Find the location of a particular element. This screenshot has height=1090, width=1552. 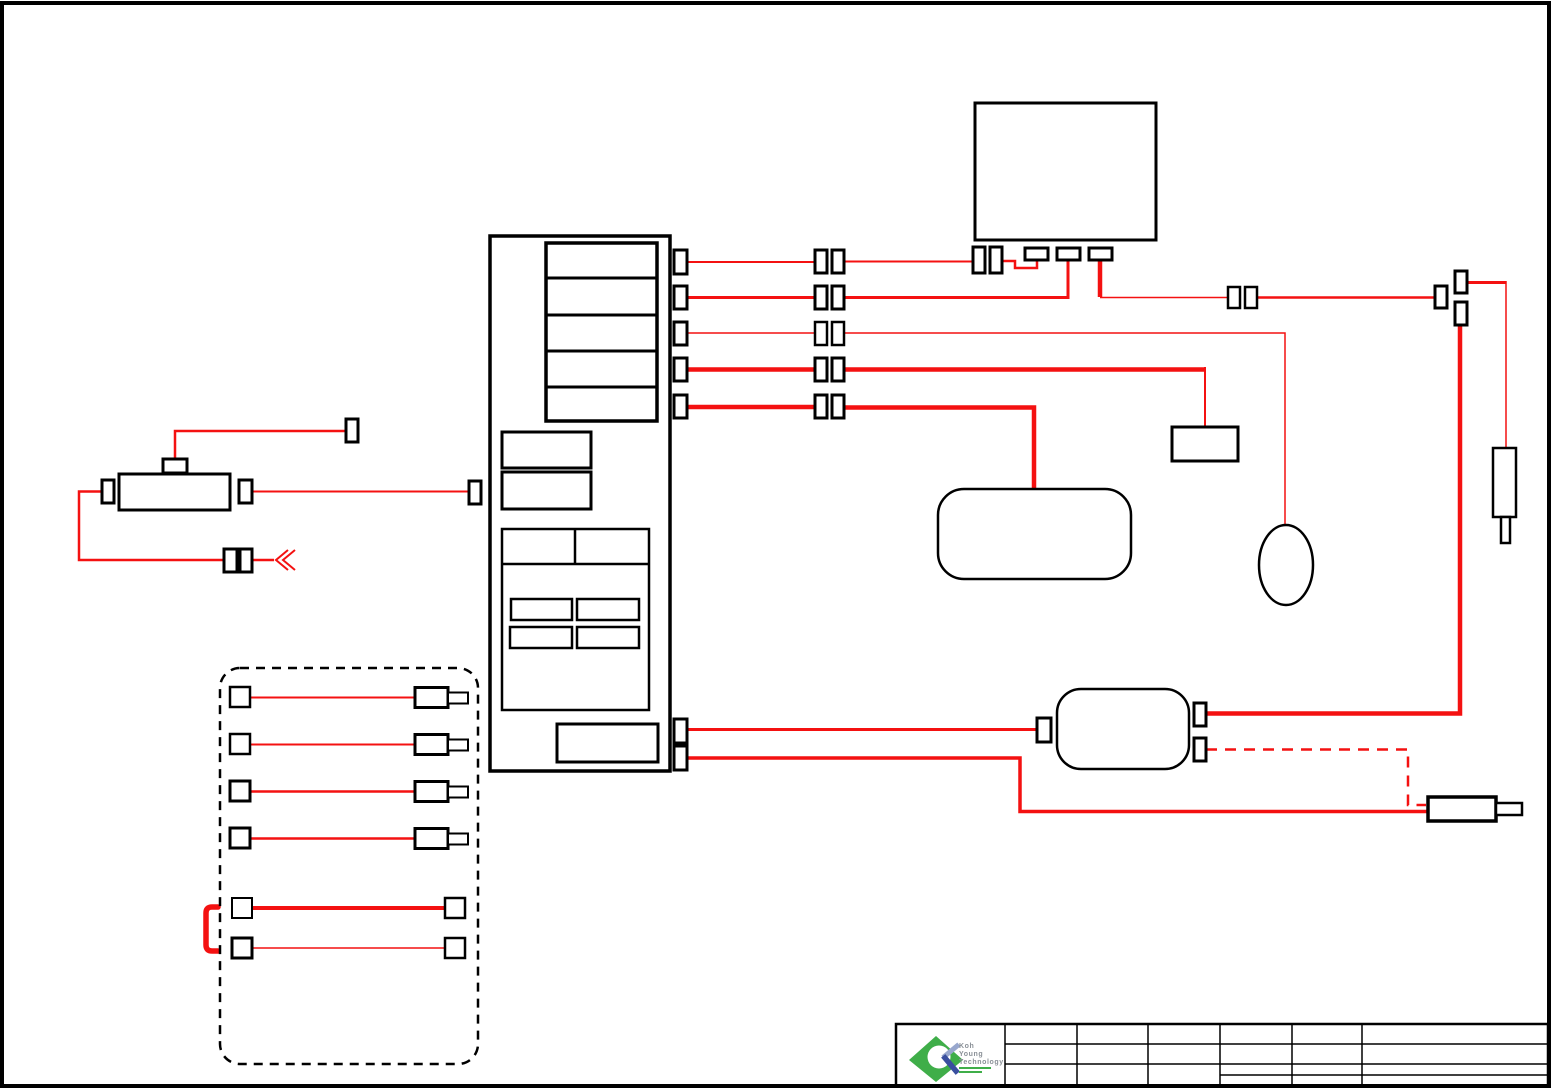

hub-box is located at coordinates (1123, 729).